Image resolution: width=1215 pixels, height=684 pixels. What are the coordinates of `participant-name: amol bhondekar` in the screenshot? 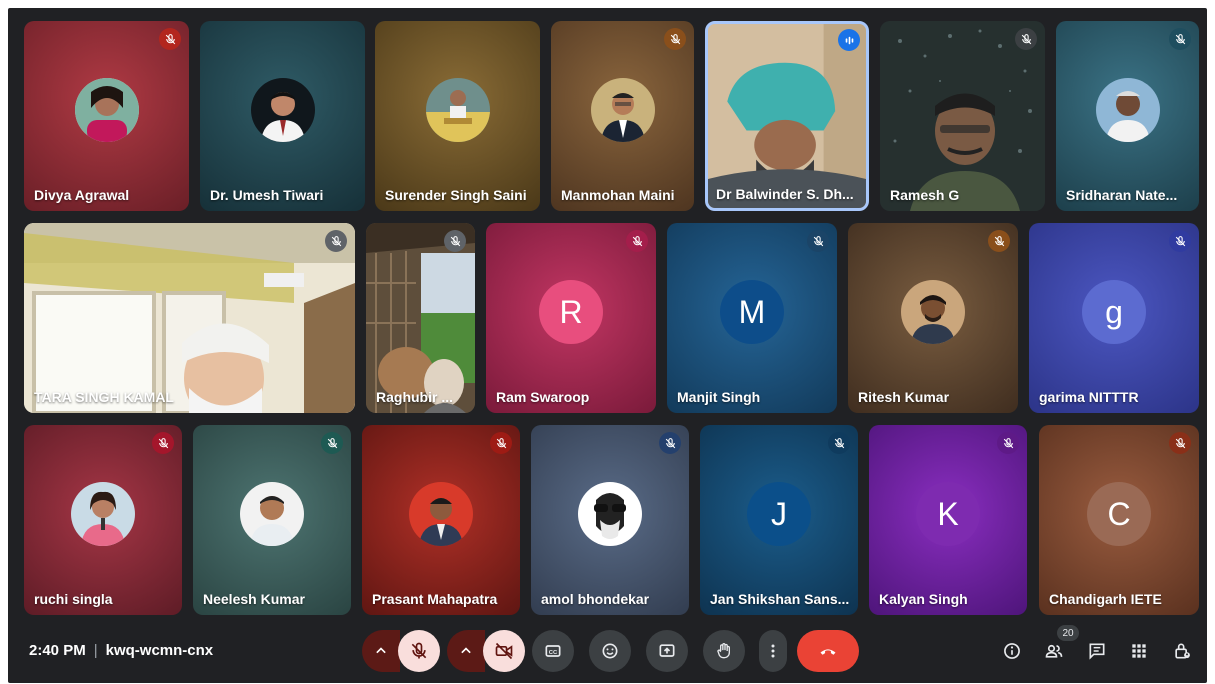 It's located at (595, 599).